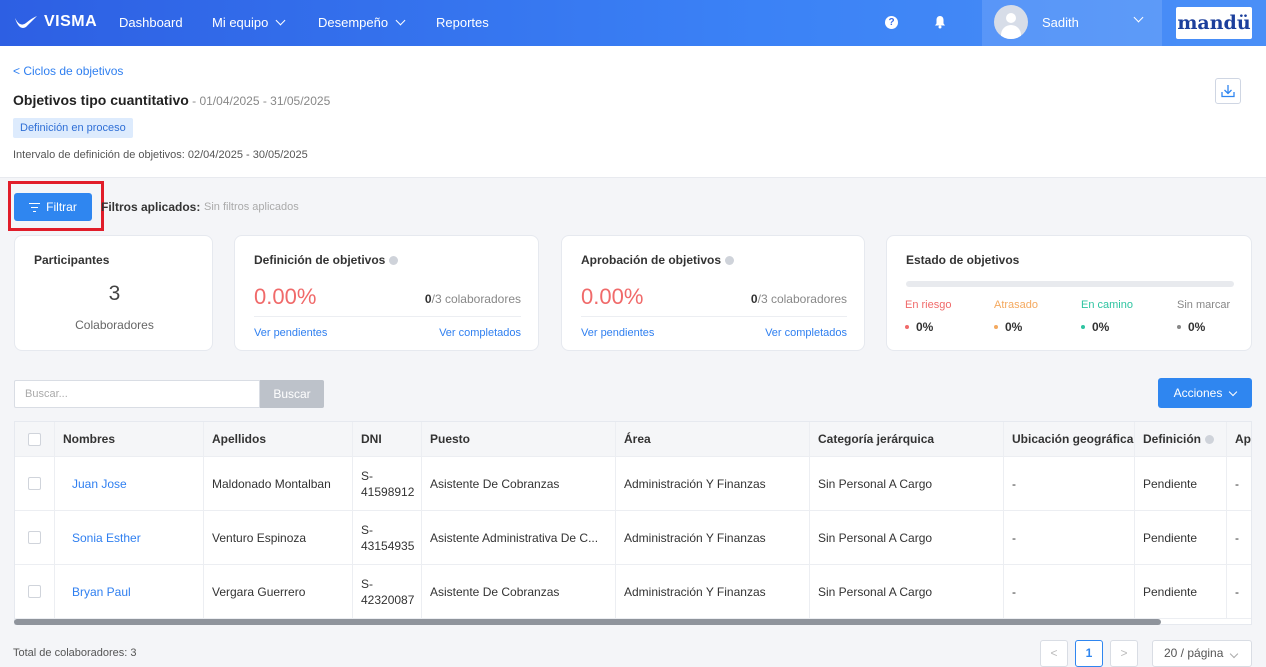 Image resolution: width=1266 pixels, height=667 pixels. Describe the element at coordinates (1124, 653) in the screenshot. I see `next-page-button: >` at that location.